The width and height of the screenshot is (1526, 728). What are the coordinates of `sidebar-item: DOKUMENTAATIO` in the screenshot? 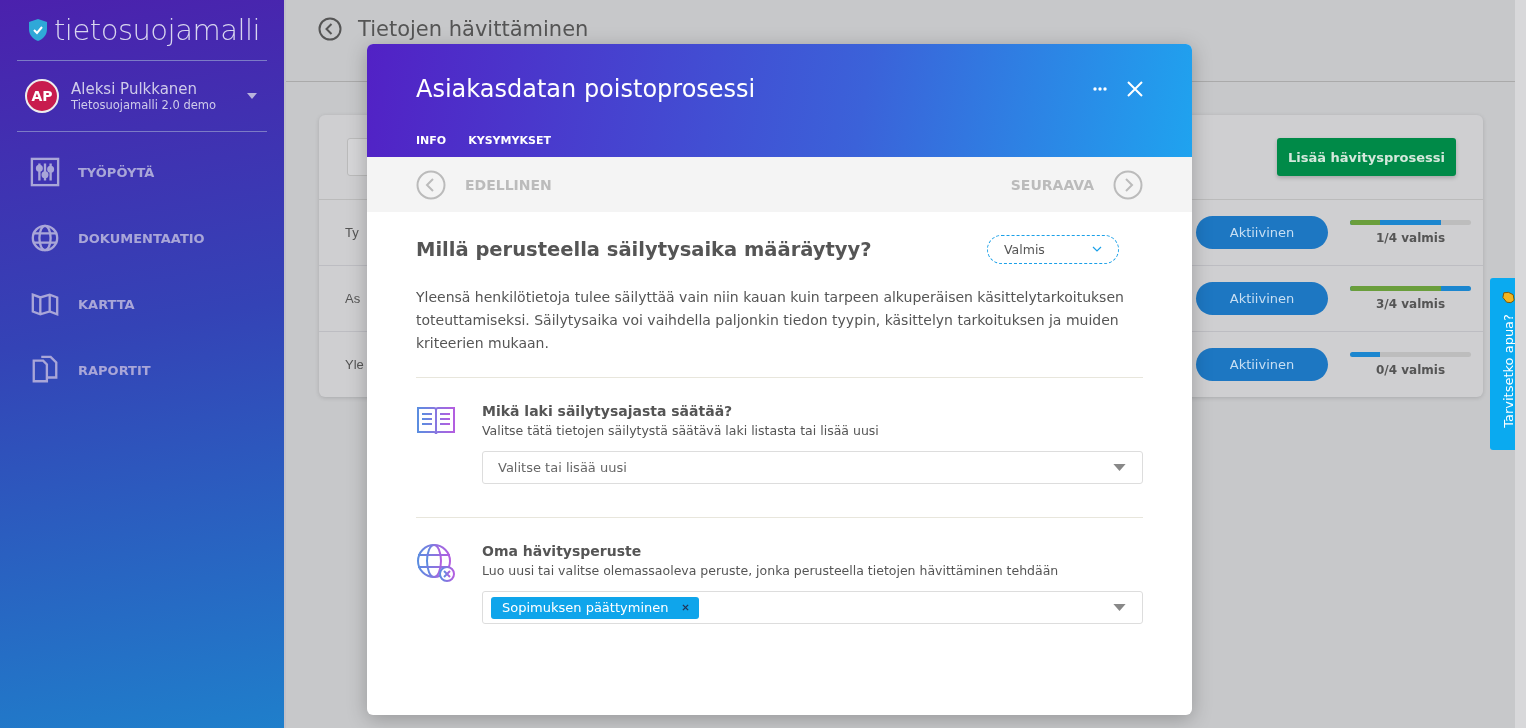 It's located at (142, 238).